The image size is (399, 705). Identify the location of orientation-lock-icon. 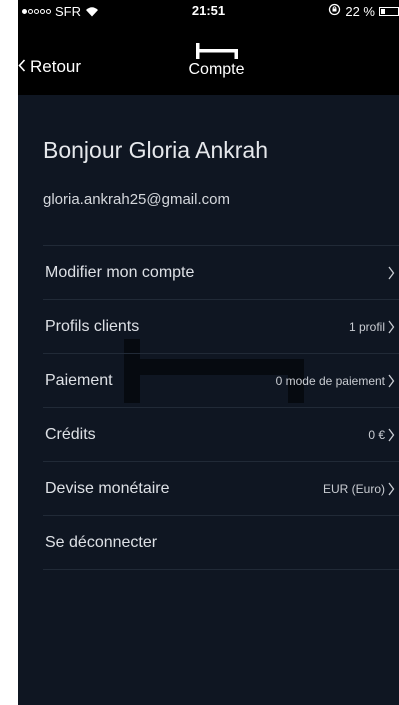
(334, 11).